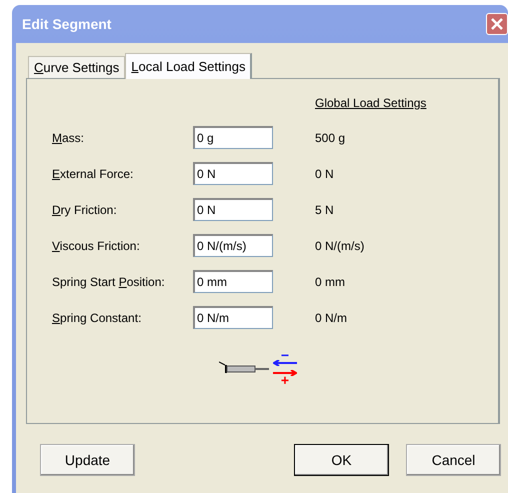  I want to click on left-arrow-icon, so click(285, 363).